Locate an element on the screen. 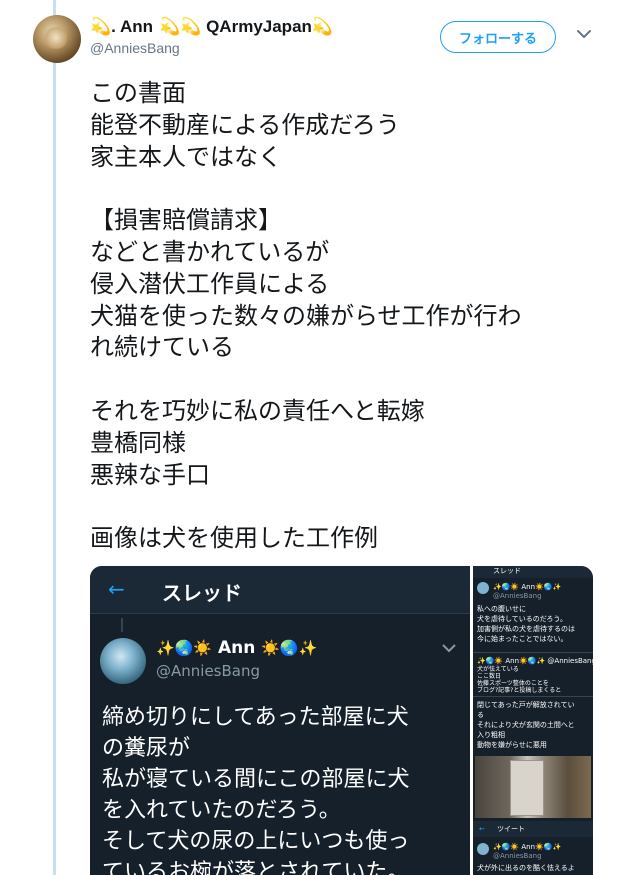 This screenshot has width=618, height=875. side-text-line: 閉じてあった戸が解放されてい is located at coordinates (526, 705).